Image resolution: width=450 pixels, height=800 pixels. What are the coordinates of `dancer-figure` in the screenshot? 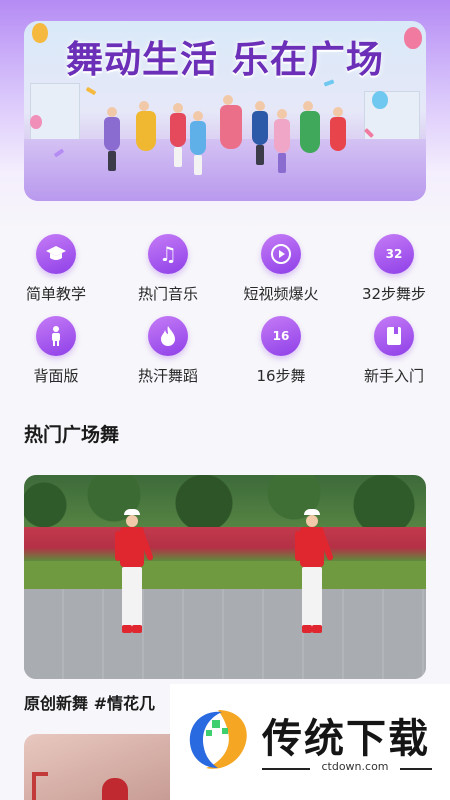 It's located at (115, 789).